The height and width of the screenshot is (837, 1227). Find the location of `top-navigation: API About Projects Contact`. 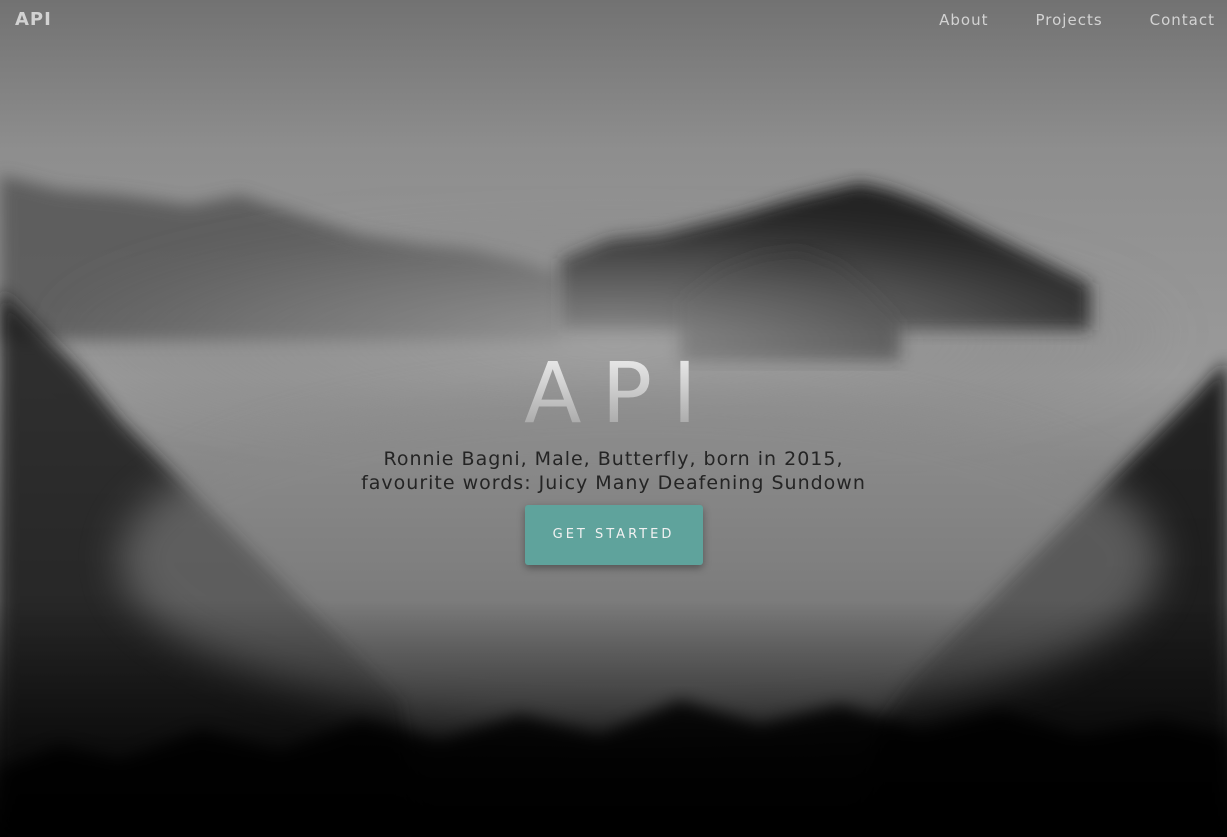

top-navigation: API About Projects Contact is located at coordinates (613, 21).